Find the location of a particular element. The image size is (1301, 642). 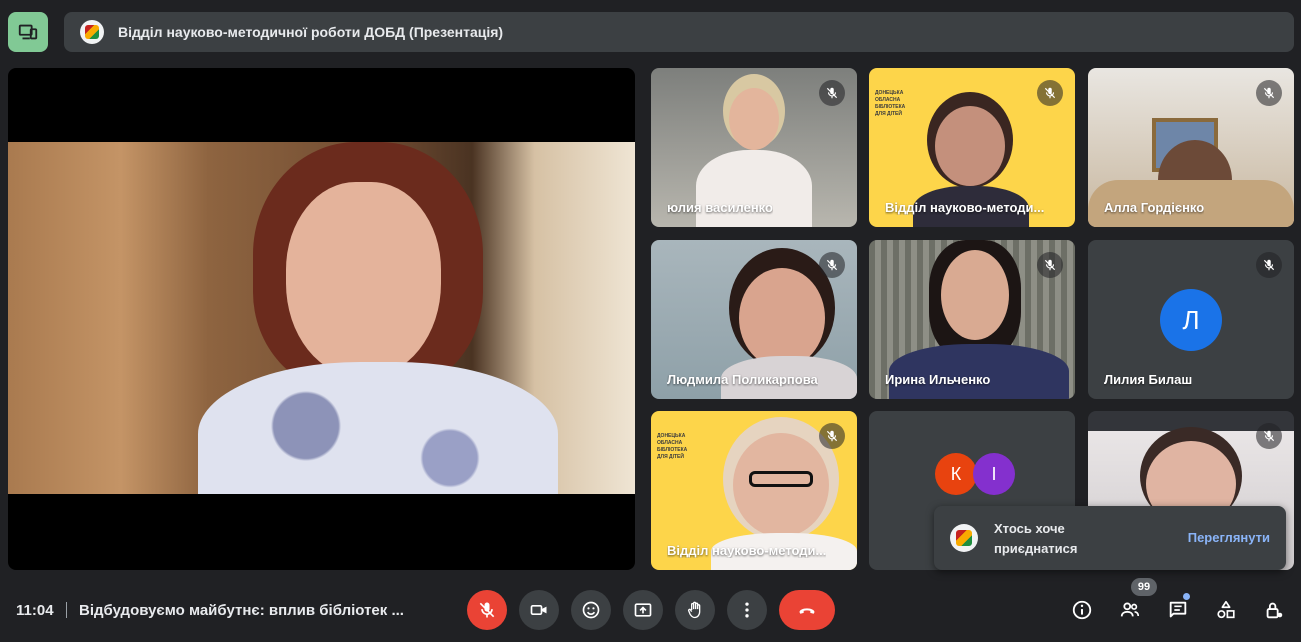

meeting-details-button is located at coordinates (1082, 610).